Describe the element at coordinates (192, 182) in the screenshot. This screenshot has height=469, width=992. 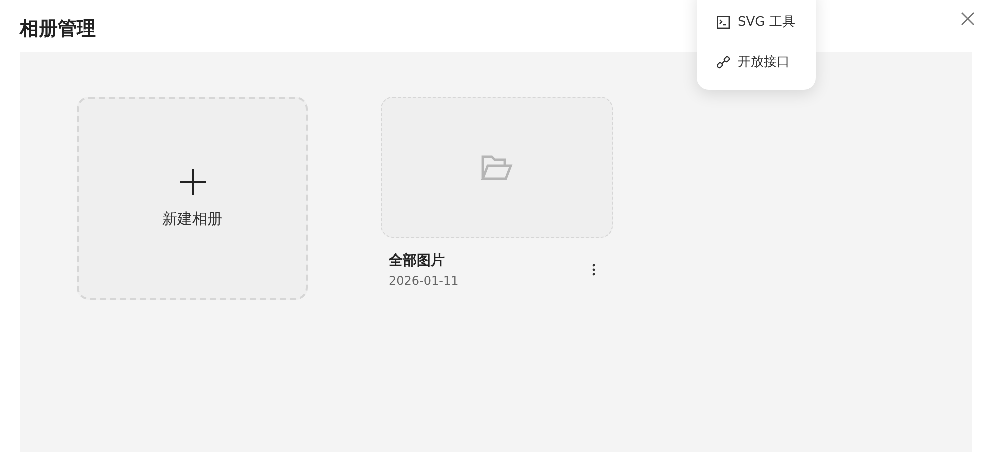
I see `plus-icon` at that location.